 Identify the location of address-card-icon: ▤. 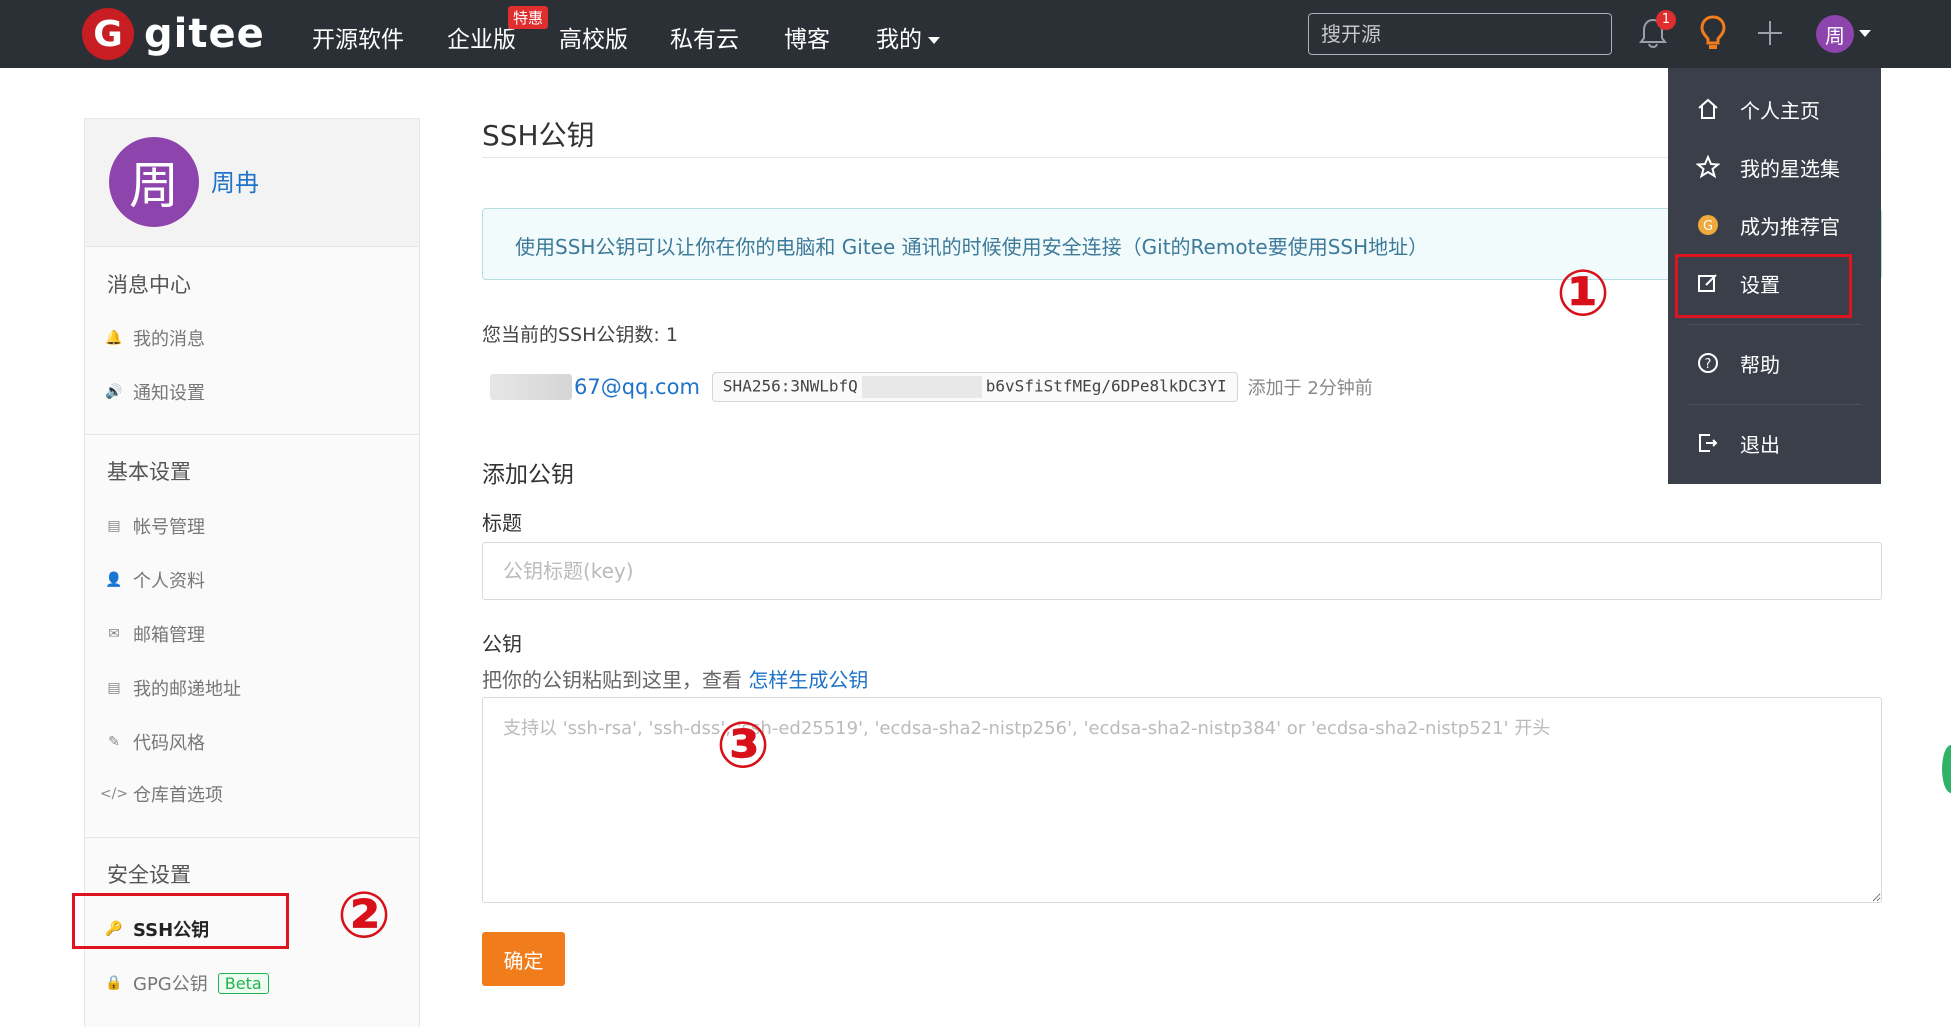
(114, 688).